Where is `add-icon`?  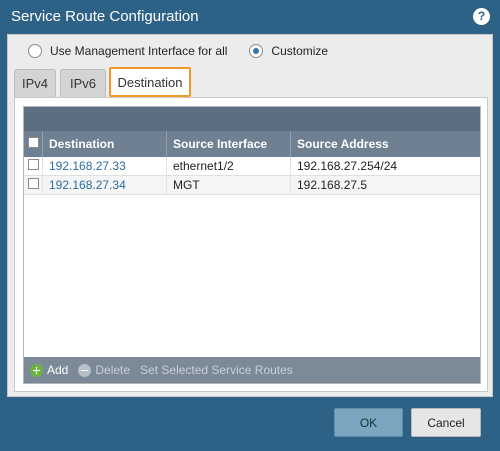
add-icon is located at coordinates (36, 370).